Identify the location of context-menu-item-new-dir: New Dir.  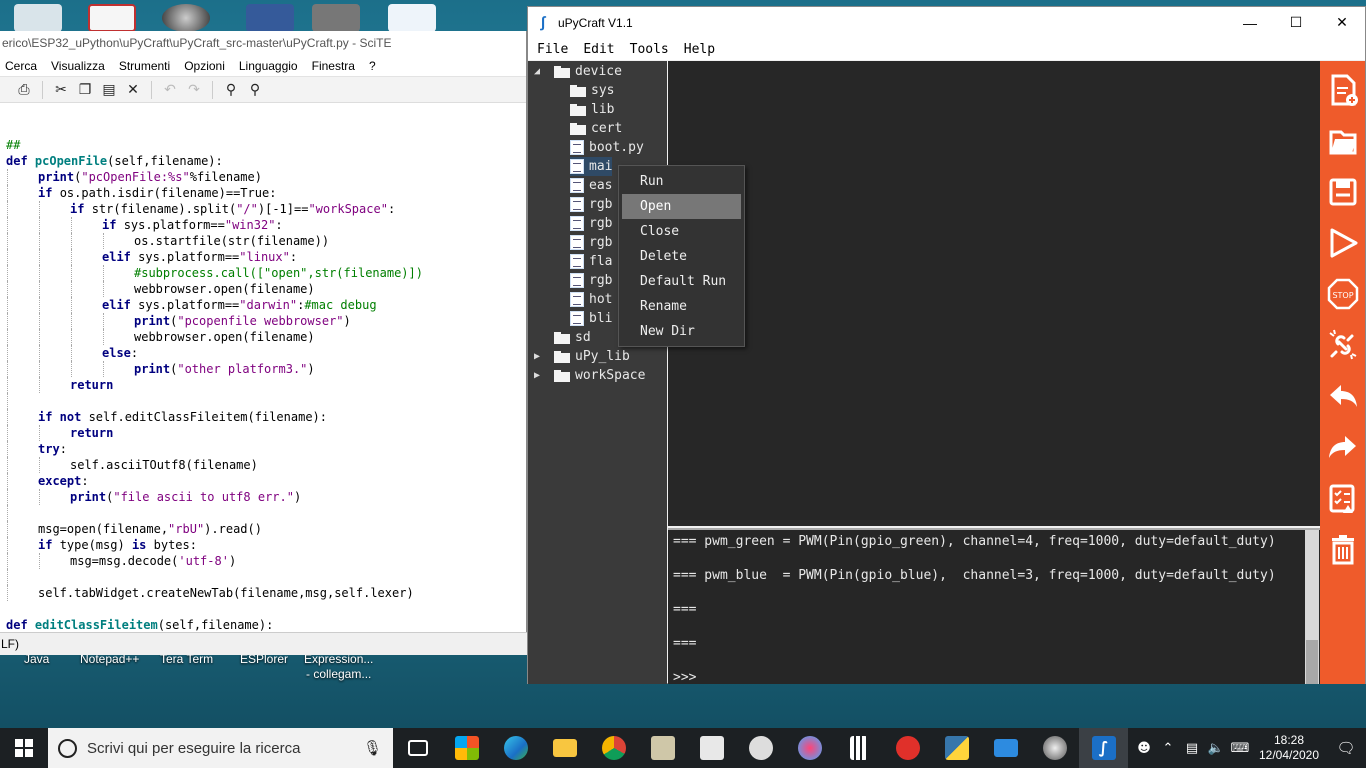
(681, 331).